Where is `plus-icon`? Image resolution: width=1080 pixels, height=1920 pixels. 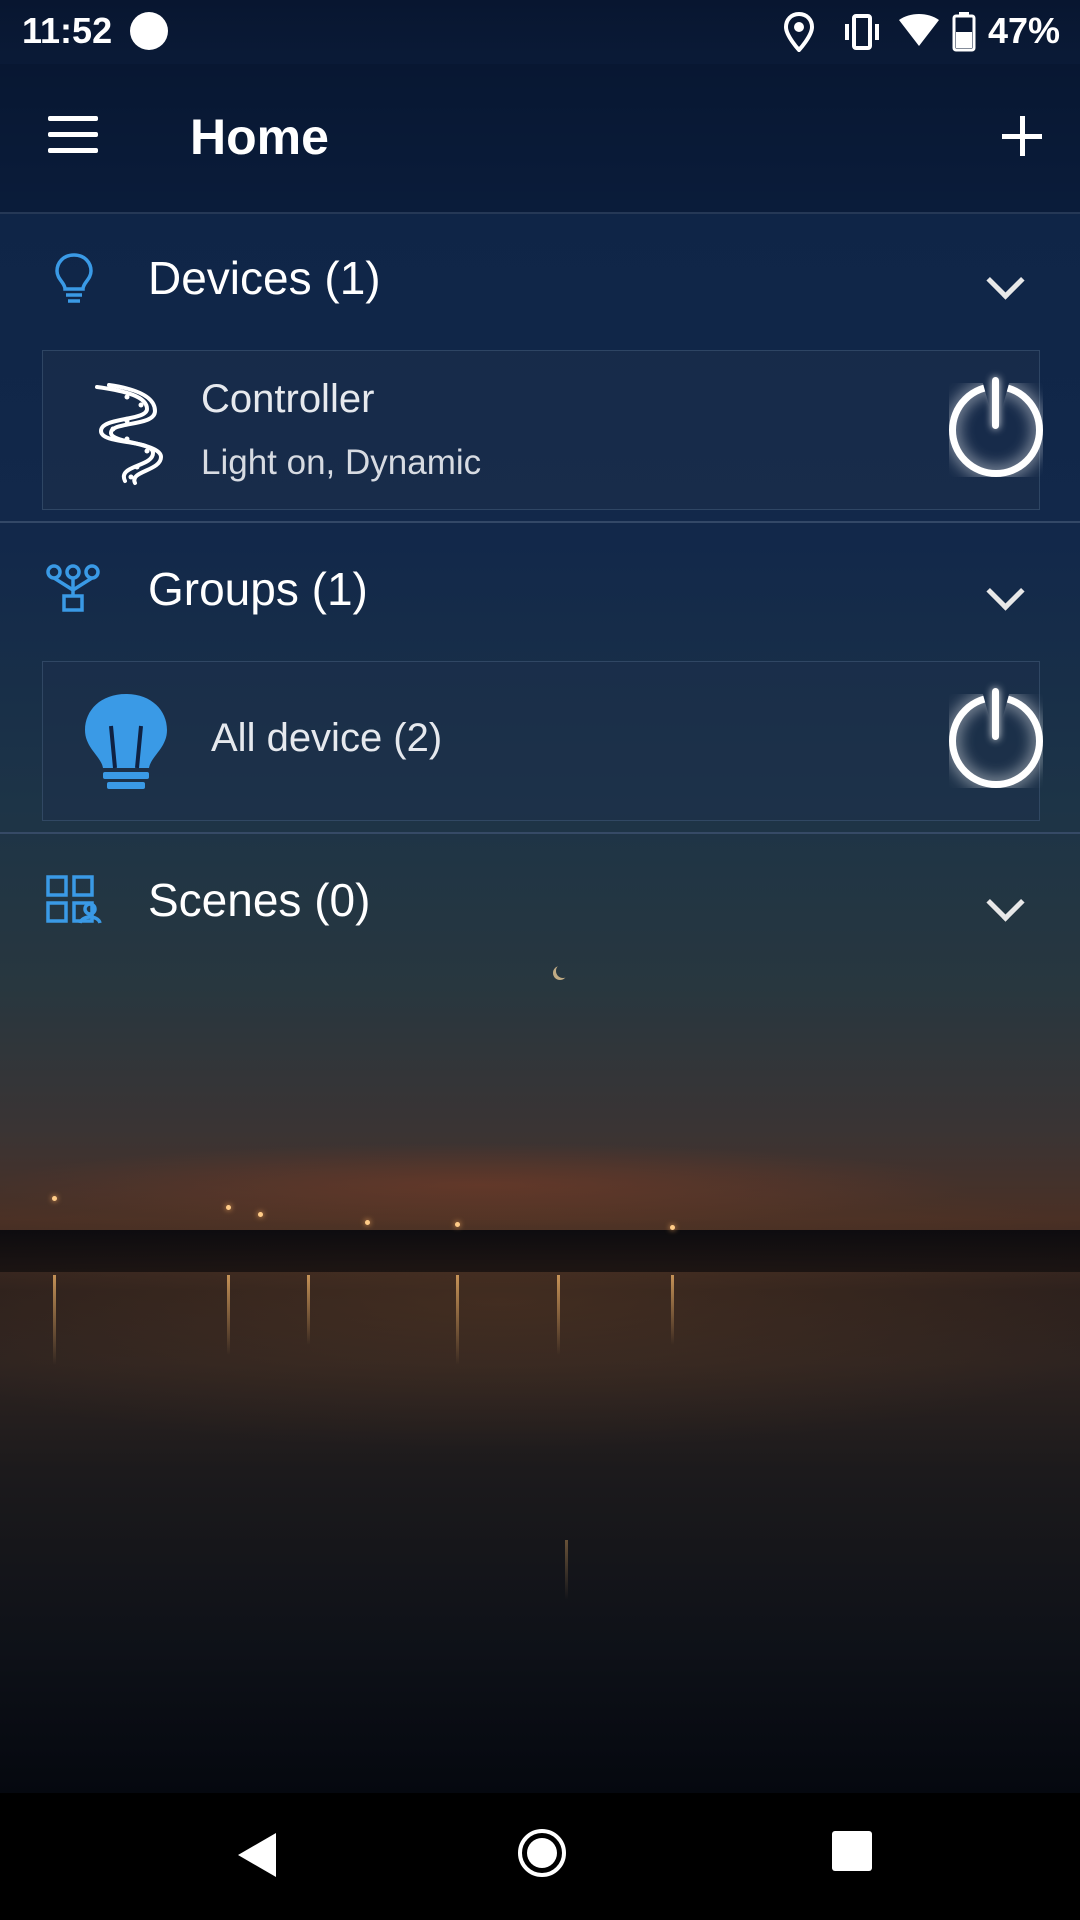
plus-icon is located at coordinates (1022, 136).